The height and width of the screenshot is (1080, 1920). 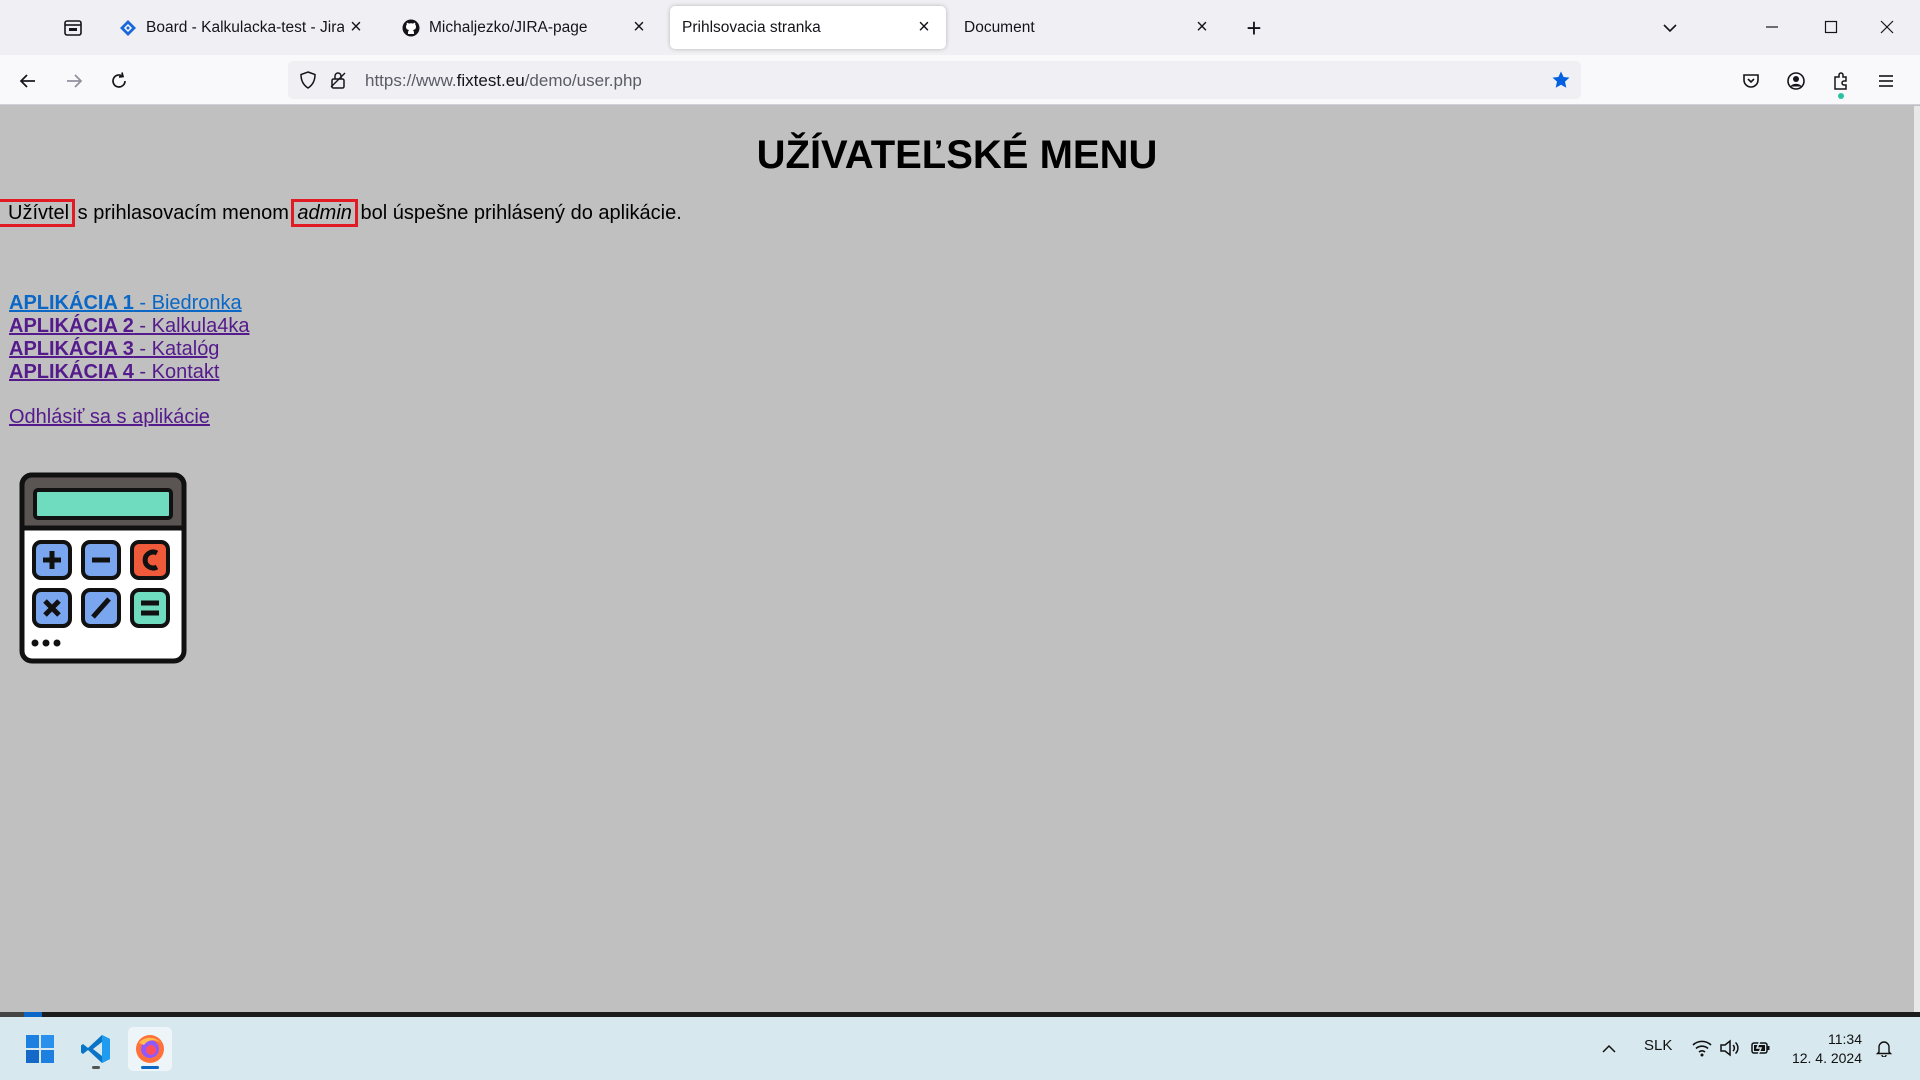 I want to click on maximize-button, so click(x=1831, y=27).